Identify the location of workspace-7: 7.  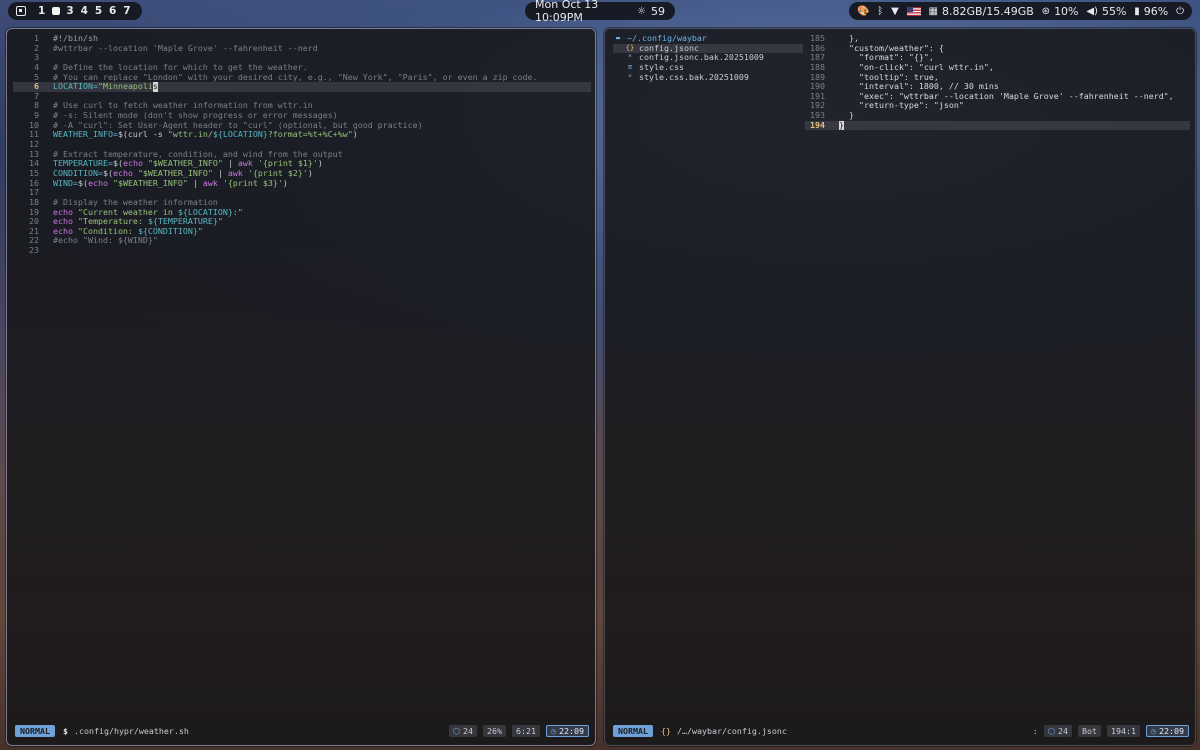
(127, 11).